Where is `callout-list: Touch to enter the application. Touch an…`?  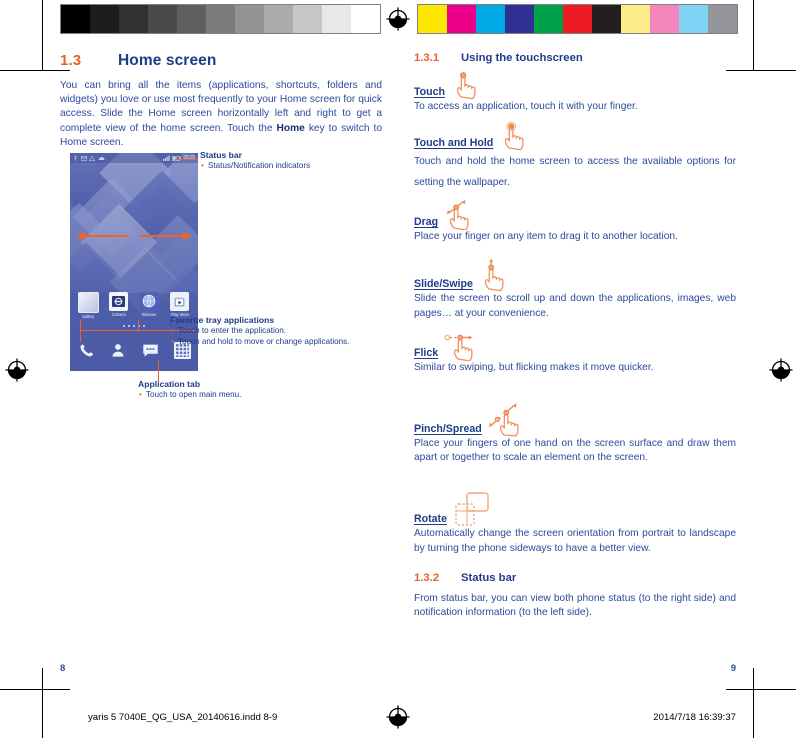
callout-list: Touch to enter the application. Touch an… is located at coordinates (270, 337).